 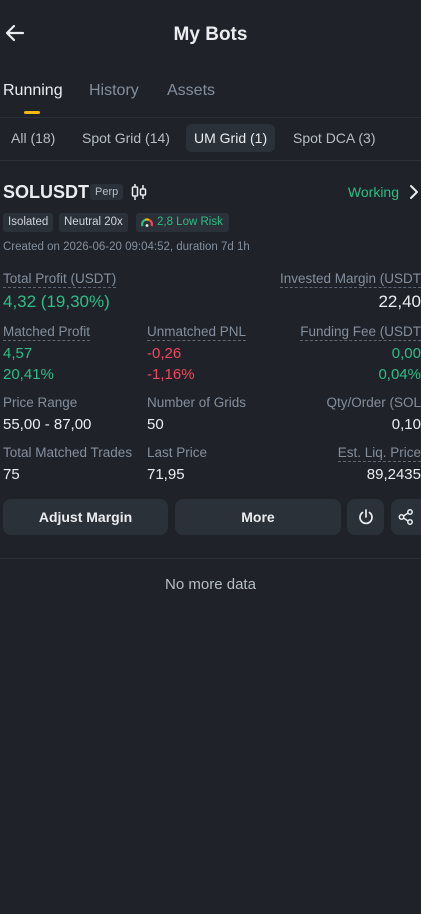 What do you see at coordinates (406, 353) in the screenshot?
I see `funding-fee-value: 0,00` at bounding box center [406, 353].